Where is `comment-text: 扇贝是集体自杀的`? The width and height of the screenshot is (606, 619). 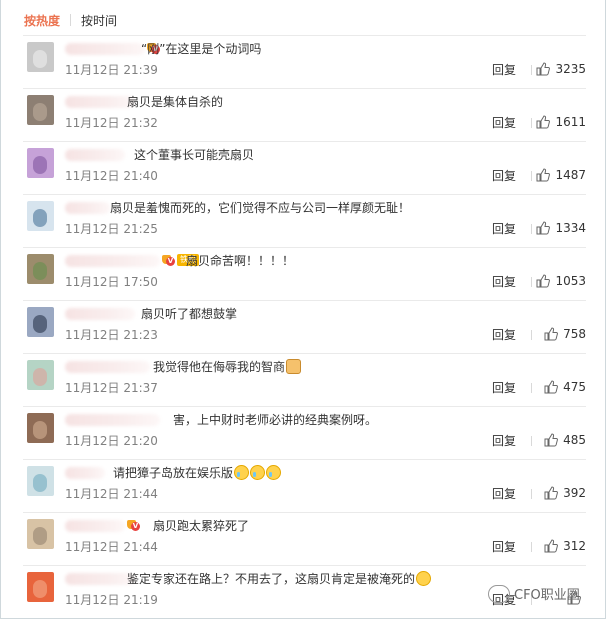
comment-text: 扇贝是集体自杀的 is located at coordinates (175, 102).